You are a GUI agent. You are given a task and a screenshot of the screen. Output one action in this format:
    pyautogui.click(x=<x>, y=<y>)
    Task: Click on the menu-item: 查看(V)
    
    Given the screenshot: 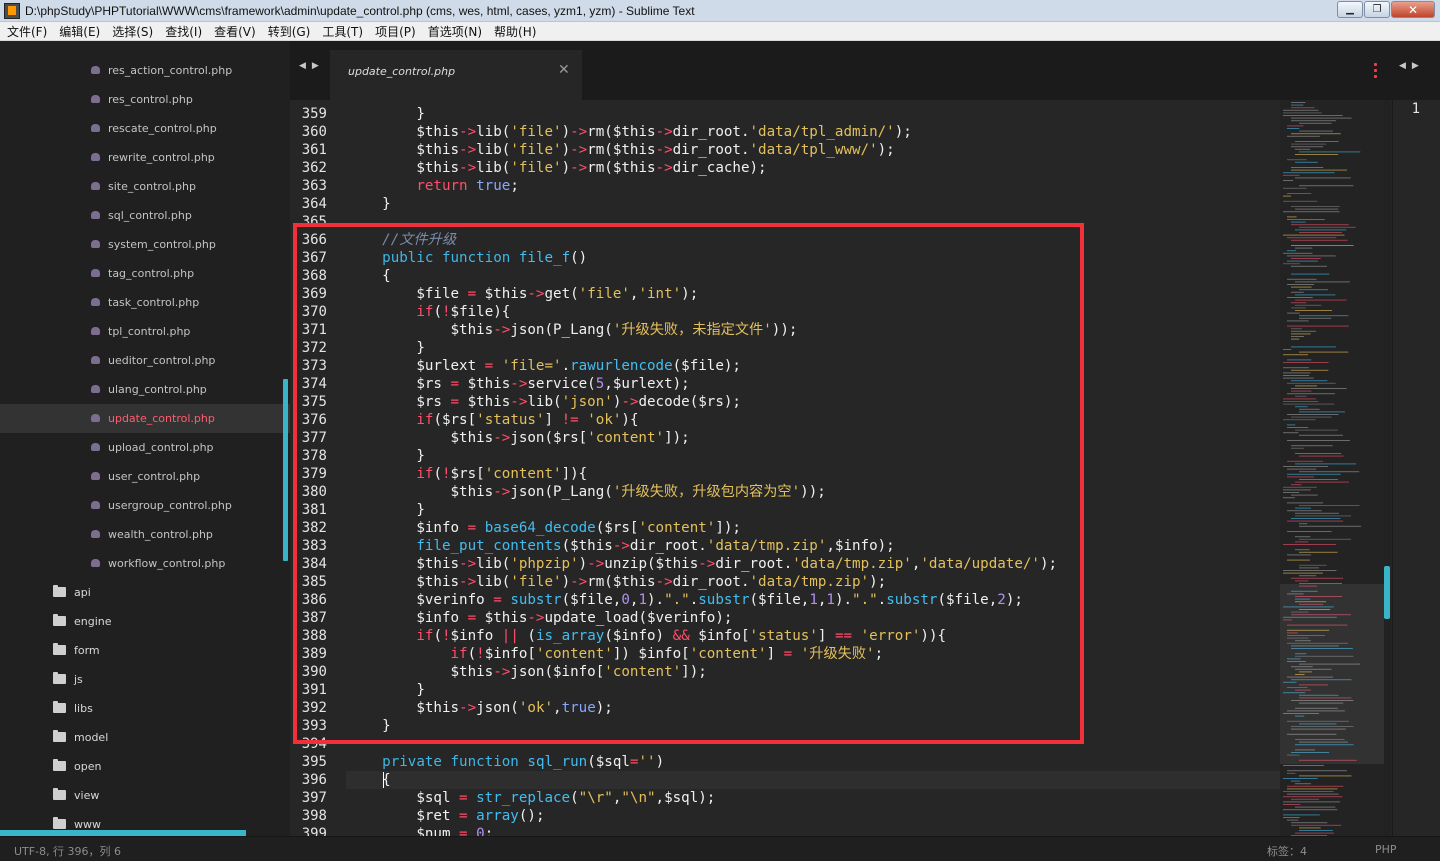 What is the action you would take?
    pyautogui.click(x=236, y=31)
    